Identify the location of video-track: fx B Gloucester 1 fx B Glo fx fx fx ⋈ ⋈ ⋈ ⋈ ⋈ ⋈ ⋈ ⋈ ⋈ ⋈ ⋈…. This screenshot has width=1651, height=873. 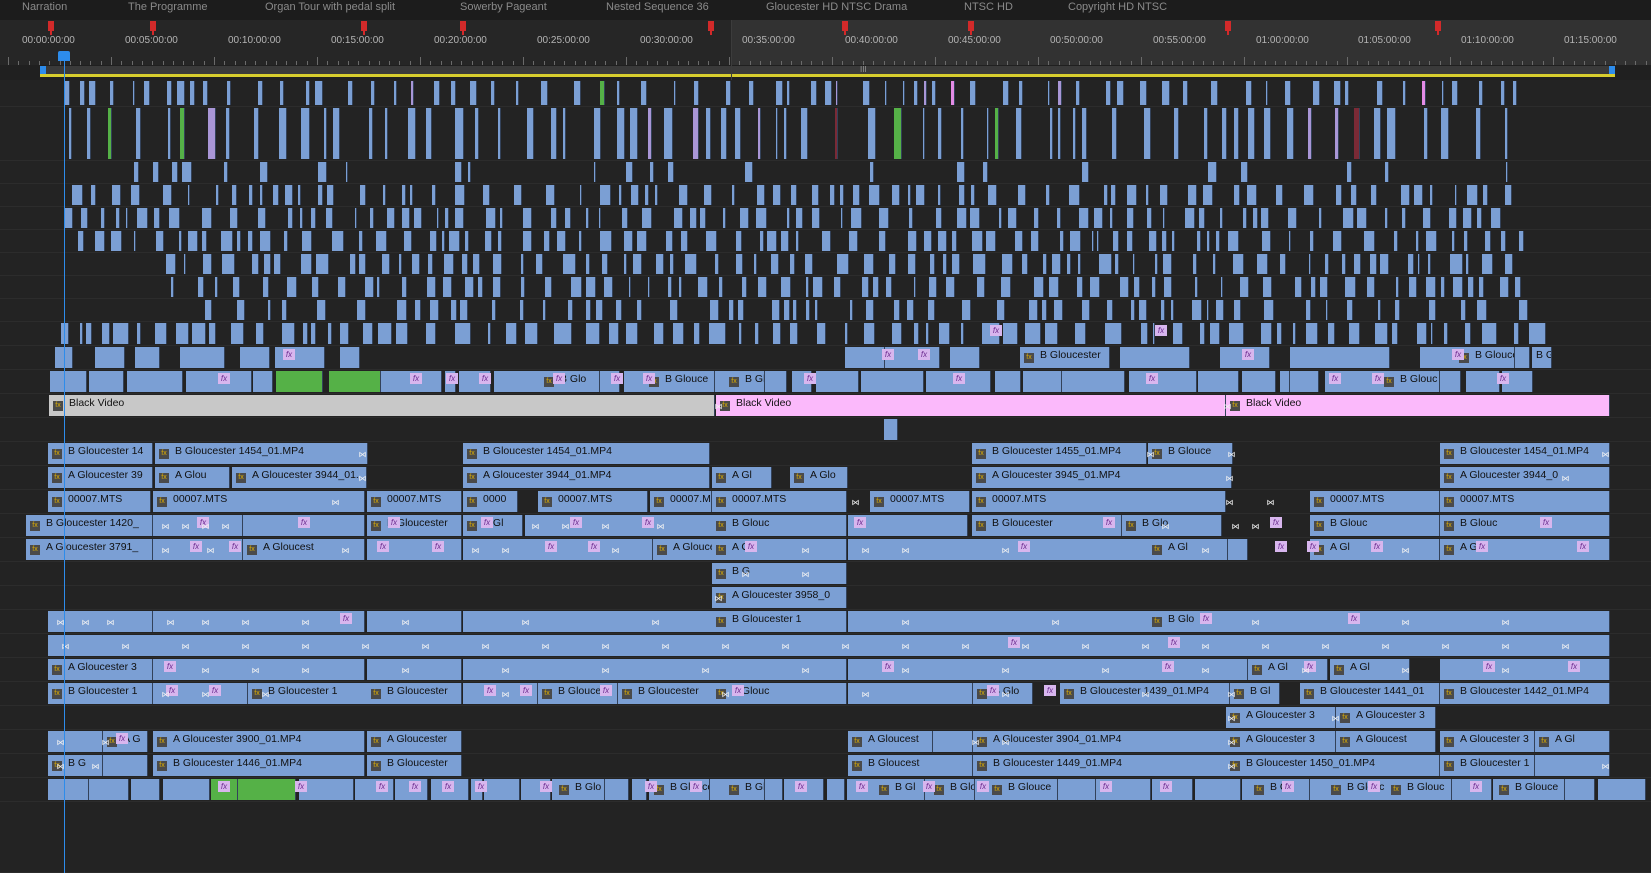
(825, 622).